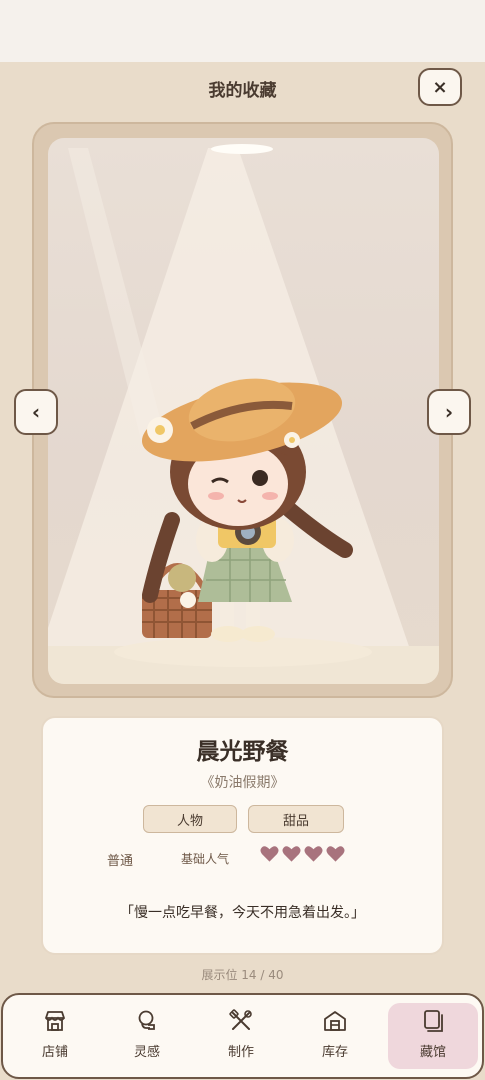 Image resolution: width=485 pixels, height=1080 pixels. I want to click on idea-icon, so click(146, 1020).